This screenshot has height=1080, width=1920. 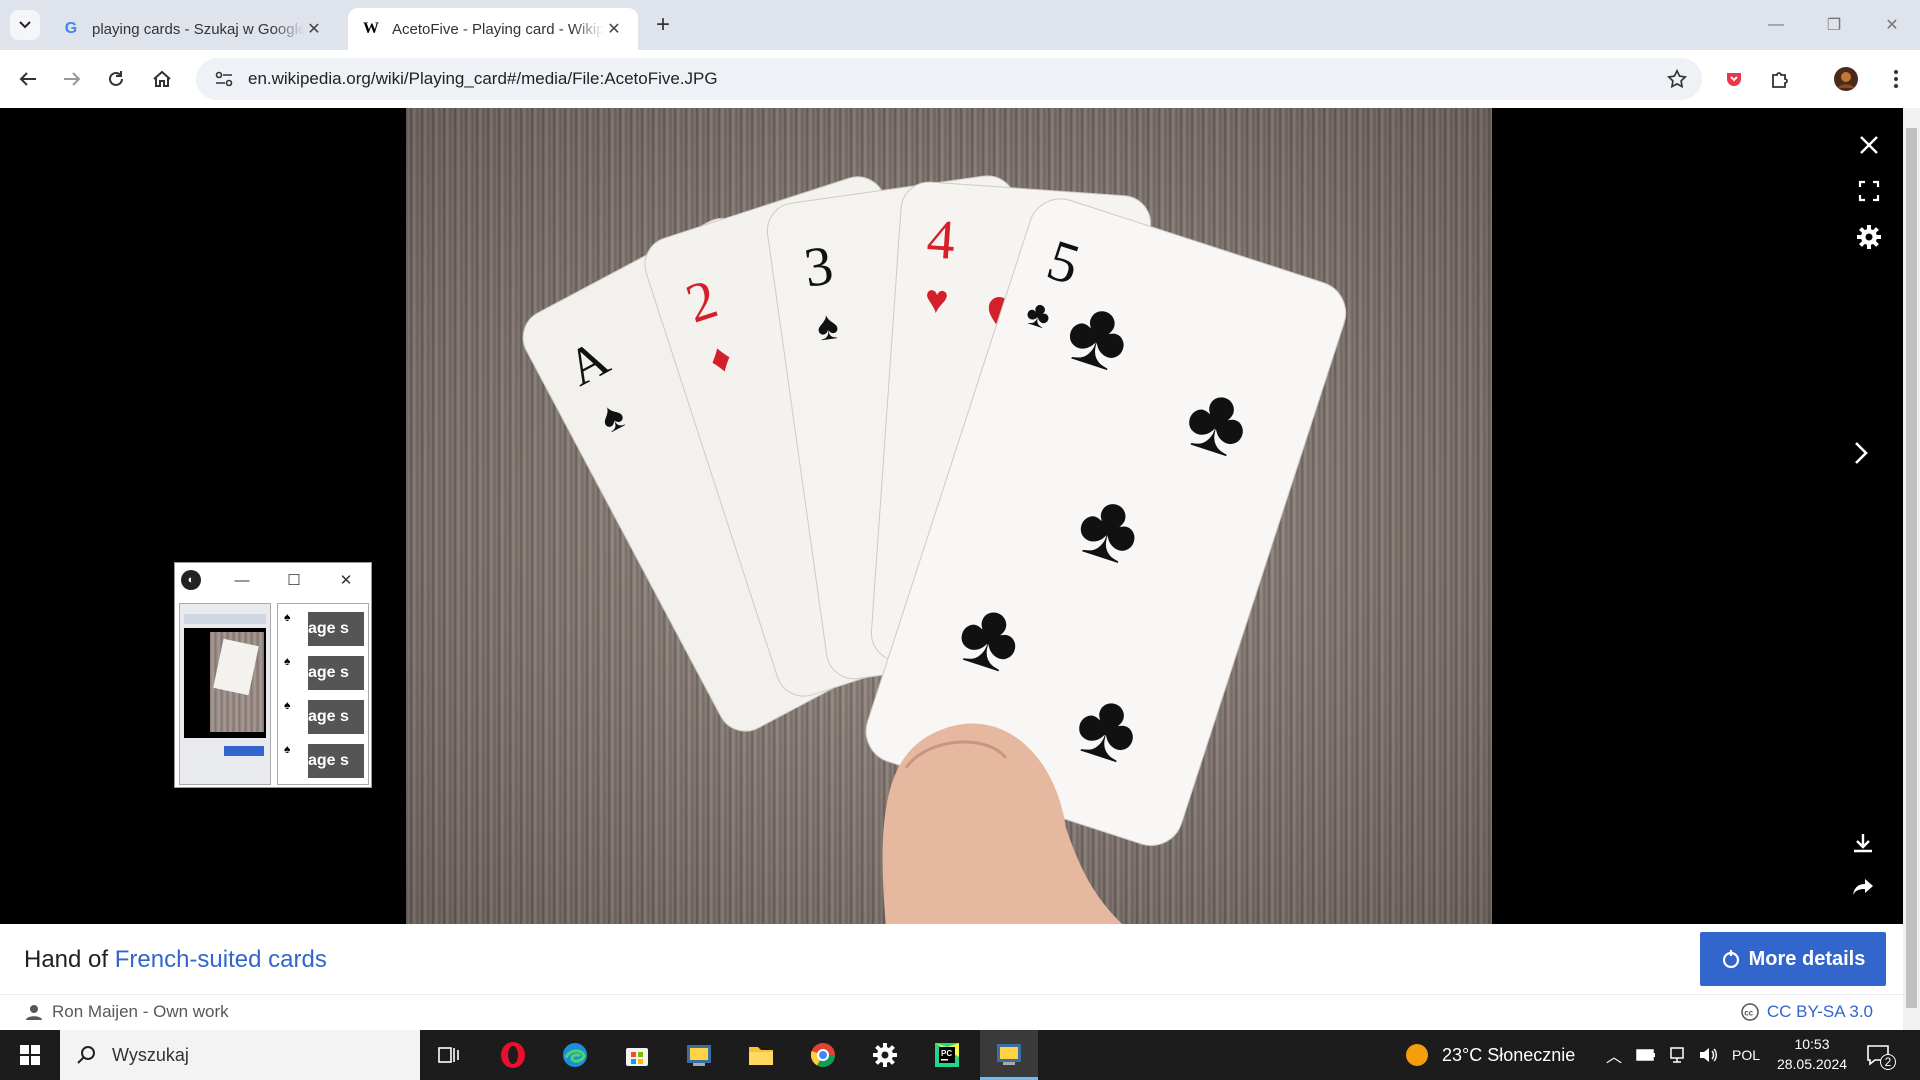 I want to click on file-explorer-icon, so click(x=761, y=1055).